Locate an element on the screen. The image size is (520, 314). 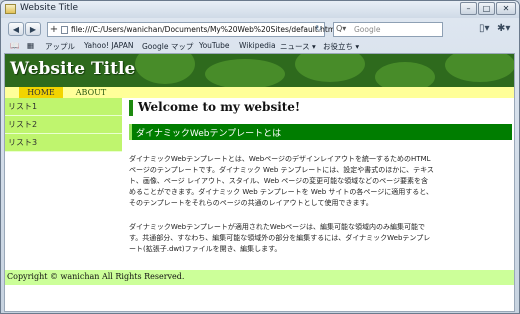
window-title: Website Title is located at coordinates (49, 8).